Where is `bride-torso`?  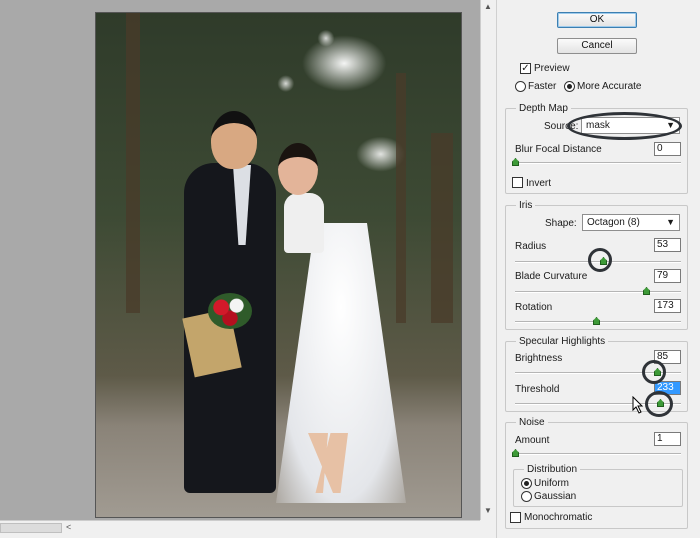 bride-torso is located at coordinates (304, 223).